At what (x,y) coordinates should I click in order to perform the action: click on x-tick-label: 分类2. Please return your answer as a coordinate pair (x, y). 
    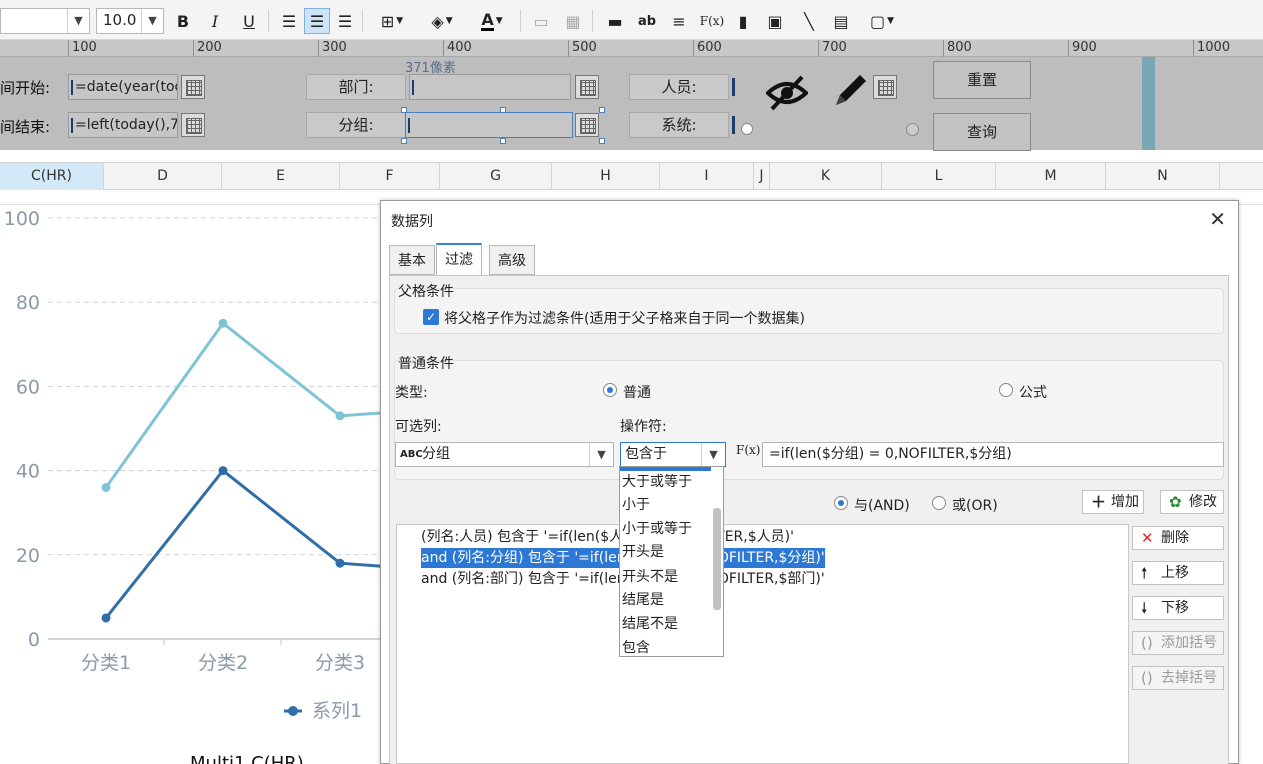
    Looking at the image, I should click on (223, 663).